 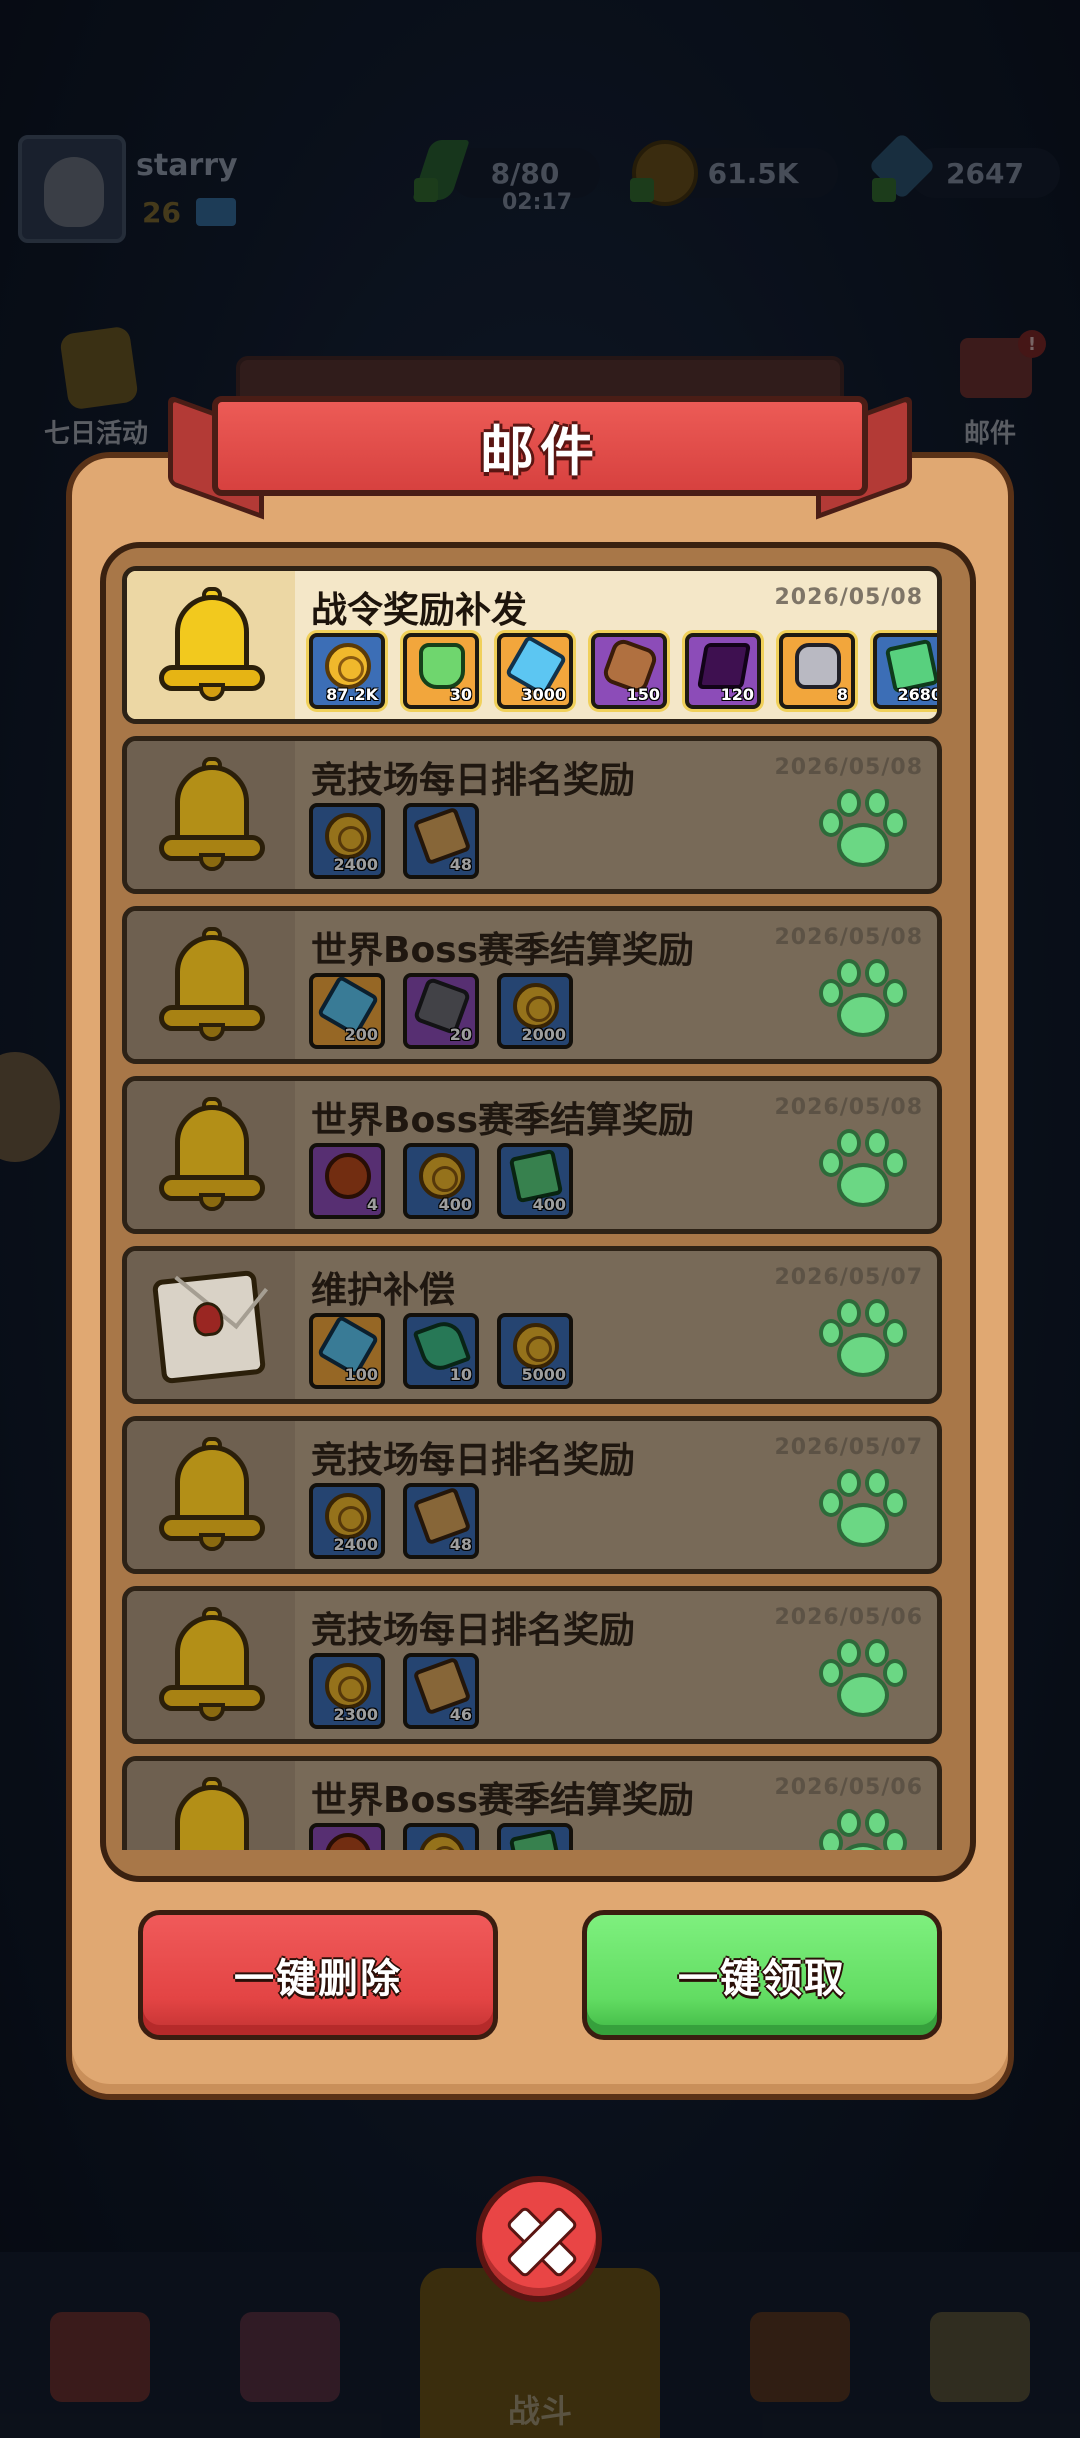 I want to click on reward-item-coin: 87.2K, so click(x=347, y=671).